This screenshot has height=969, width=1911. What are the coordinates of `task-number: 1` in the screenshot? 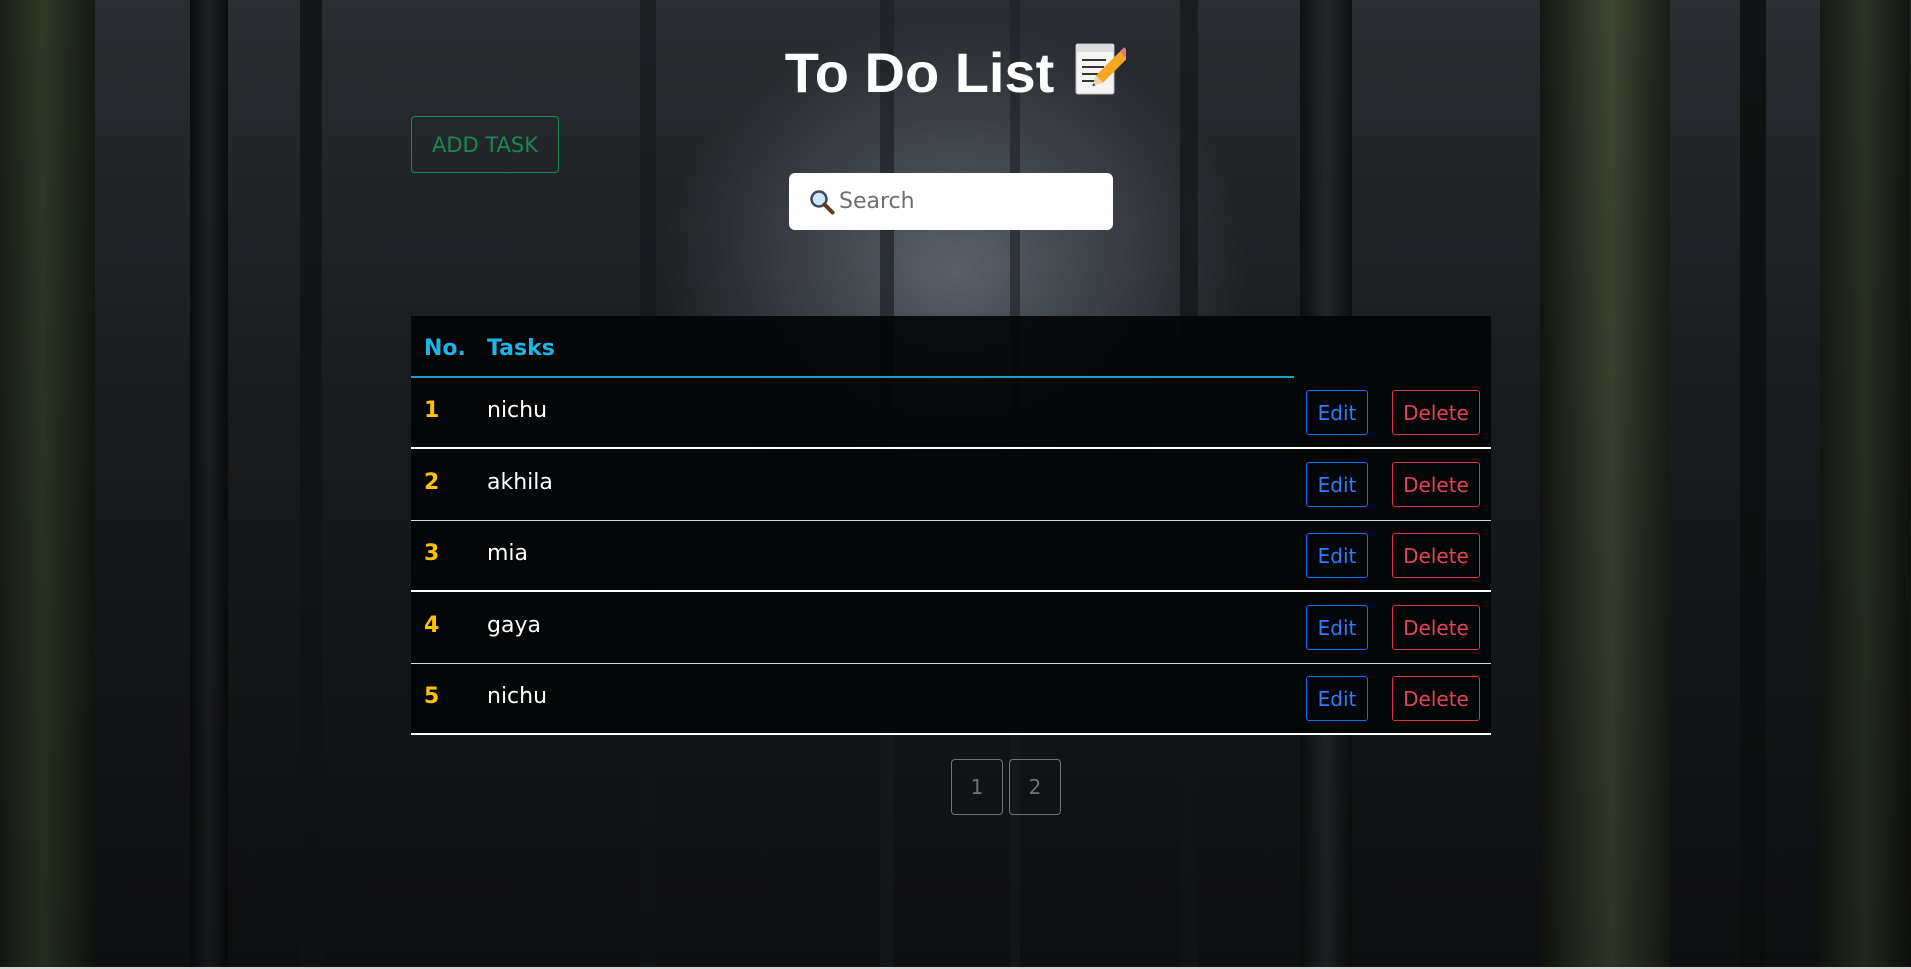 It's located at (432, 410).